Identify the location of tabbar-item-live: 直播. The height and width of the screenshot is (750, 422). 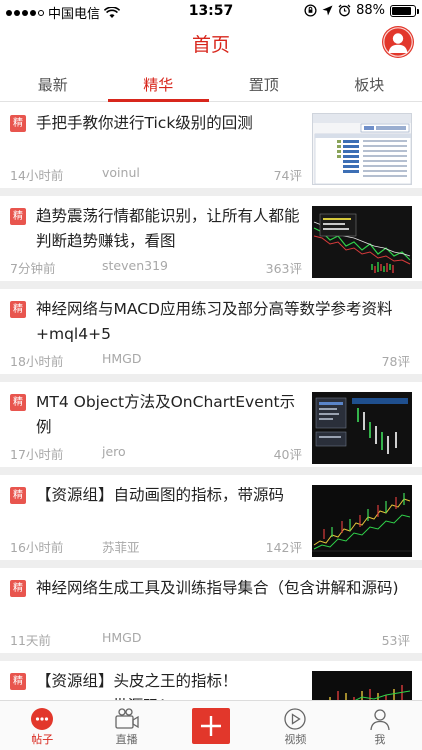
(126, 725).